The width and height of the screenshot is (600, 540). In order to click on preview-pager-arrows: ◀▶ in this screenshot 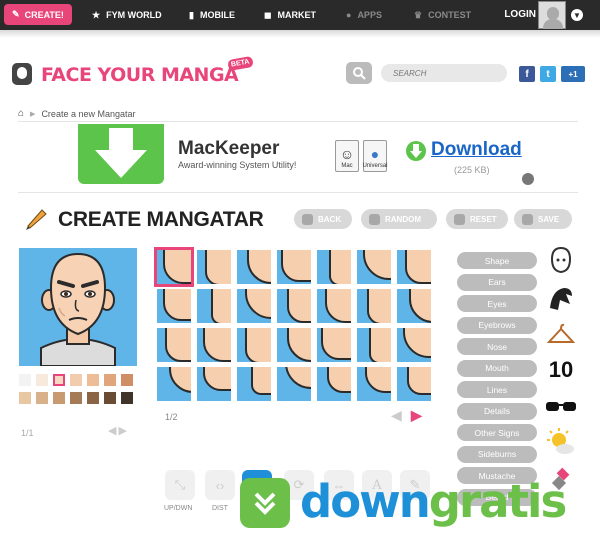, I will do `click(118, 430)`.